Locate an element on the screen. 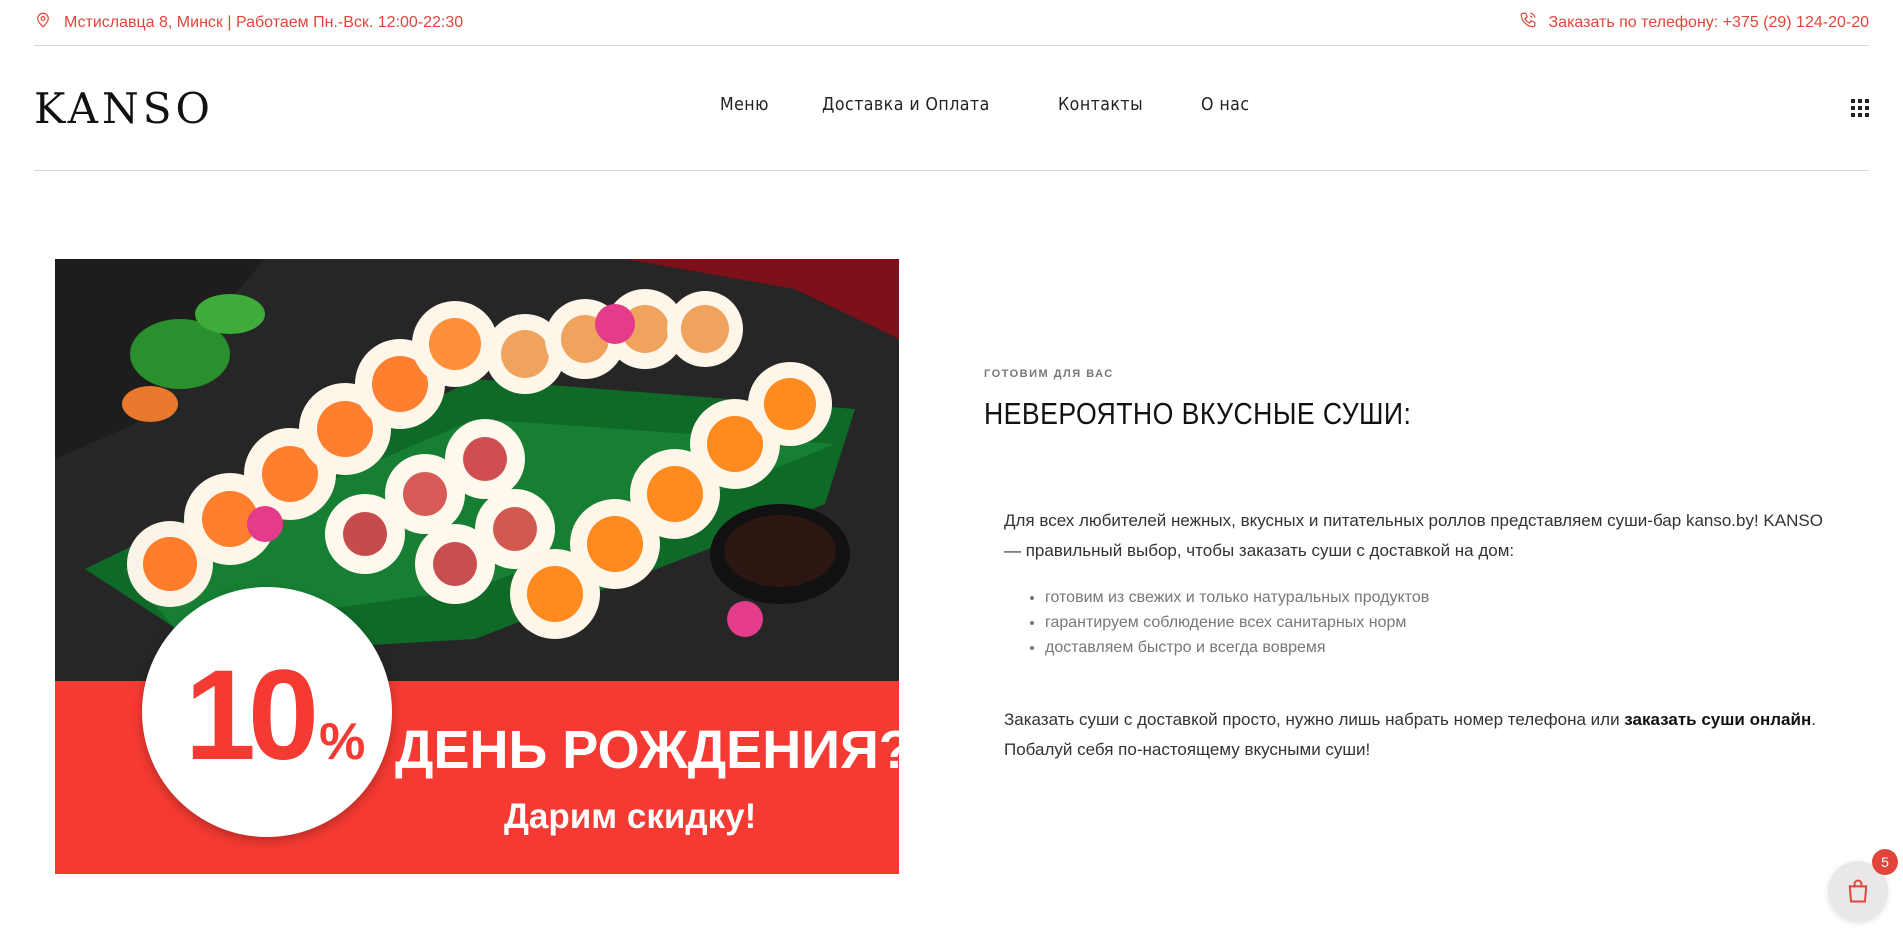 This screenshot has width=1903, height=929. section-kicker: ГОТОВИМ ДЛЯ ВАС is located at coordinates (1049, 374).